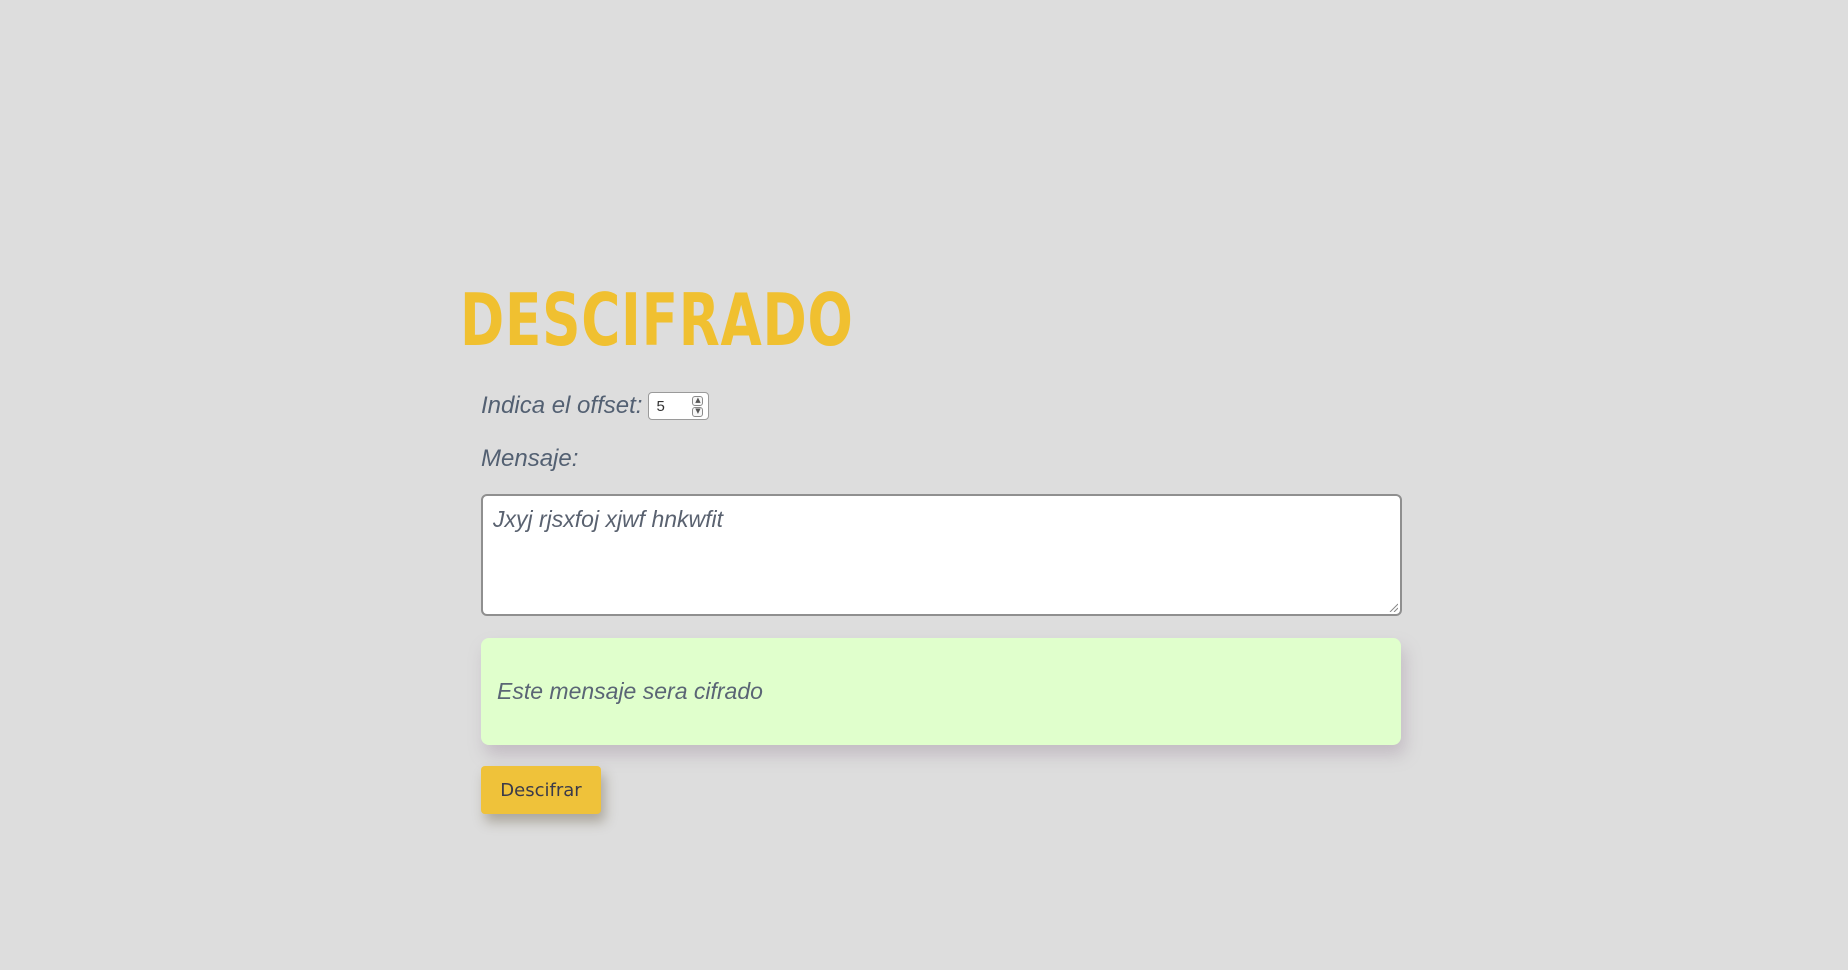 The width and height of the screenshot is (1848, 970). Describe the element at coordinates (541, 790) in the screenshot. I see `decrypt-button: Descifrar` at that location.